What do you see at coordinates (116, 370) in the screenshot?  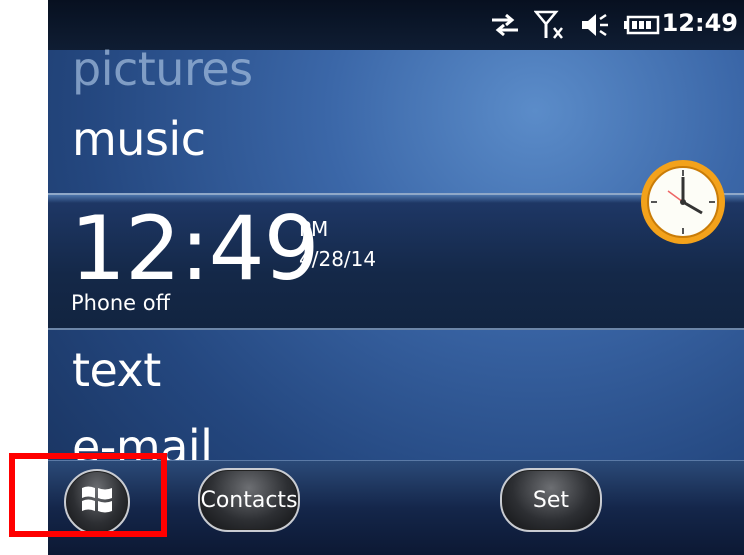 I see `menu-item-text: text` at bounding box center [116, 370].